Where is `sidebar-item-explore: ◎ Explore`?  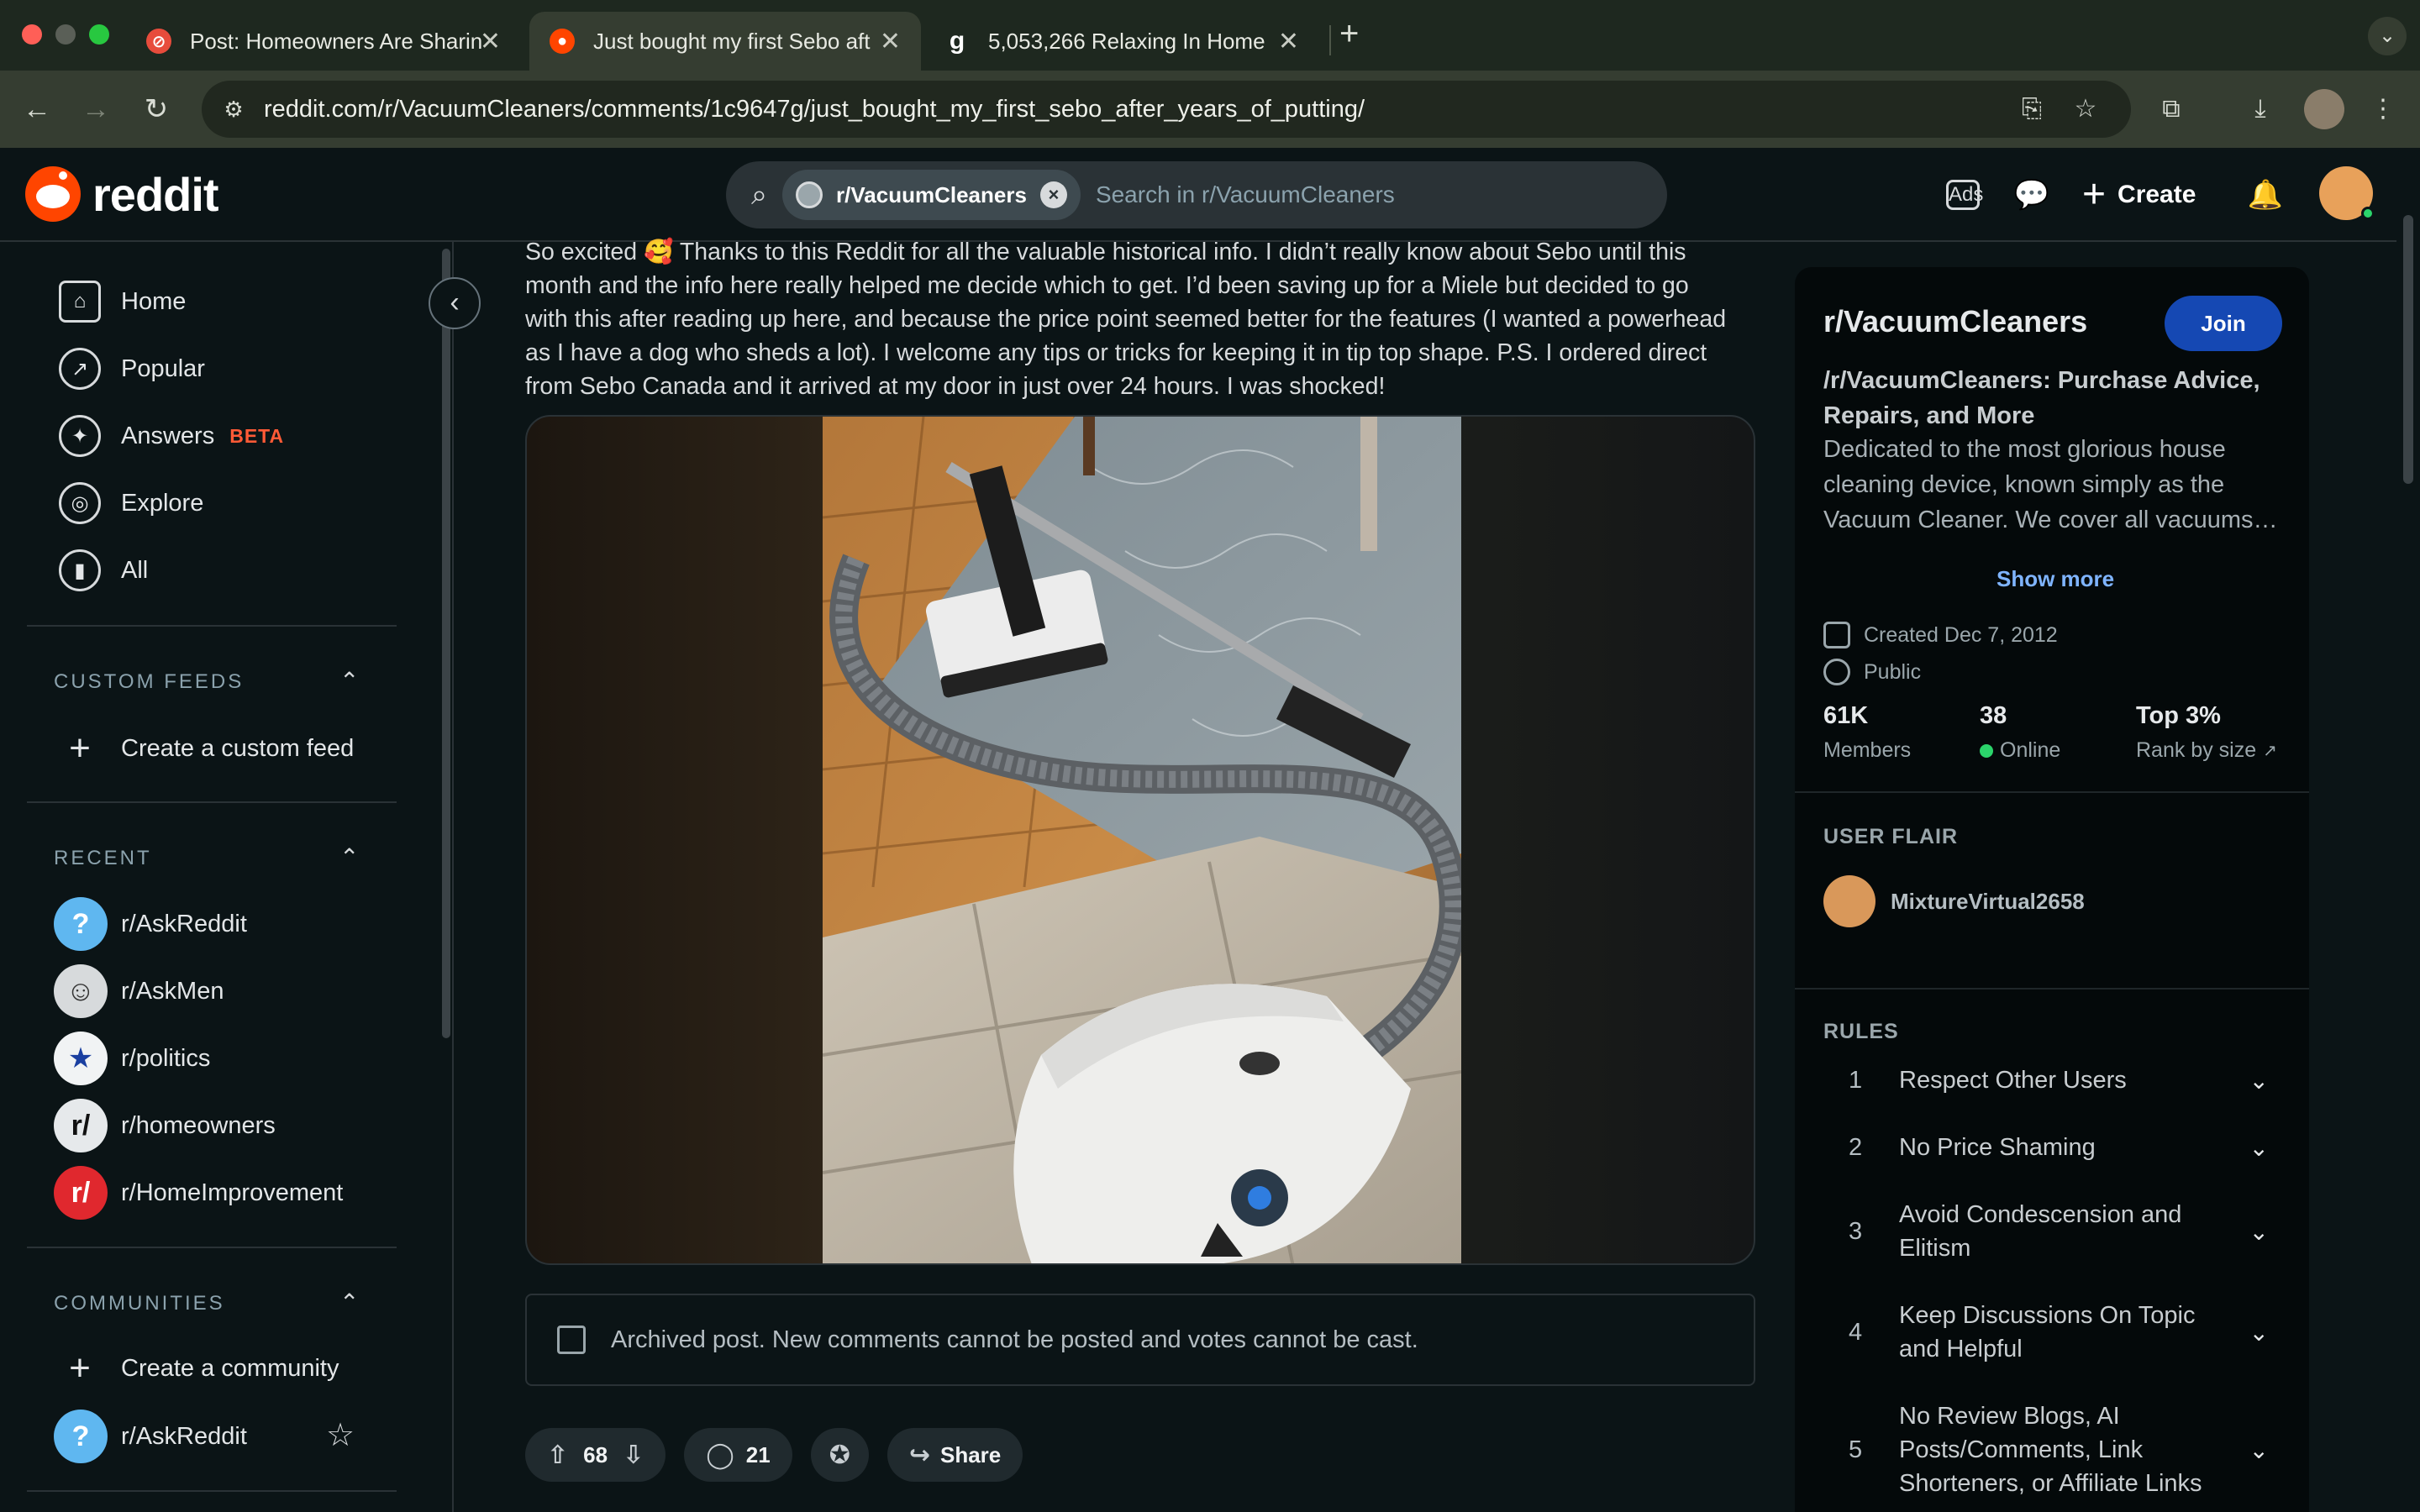
sidebar-item-explore: ◎ Explore is located at coordinates (131, 503).